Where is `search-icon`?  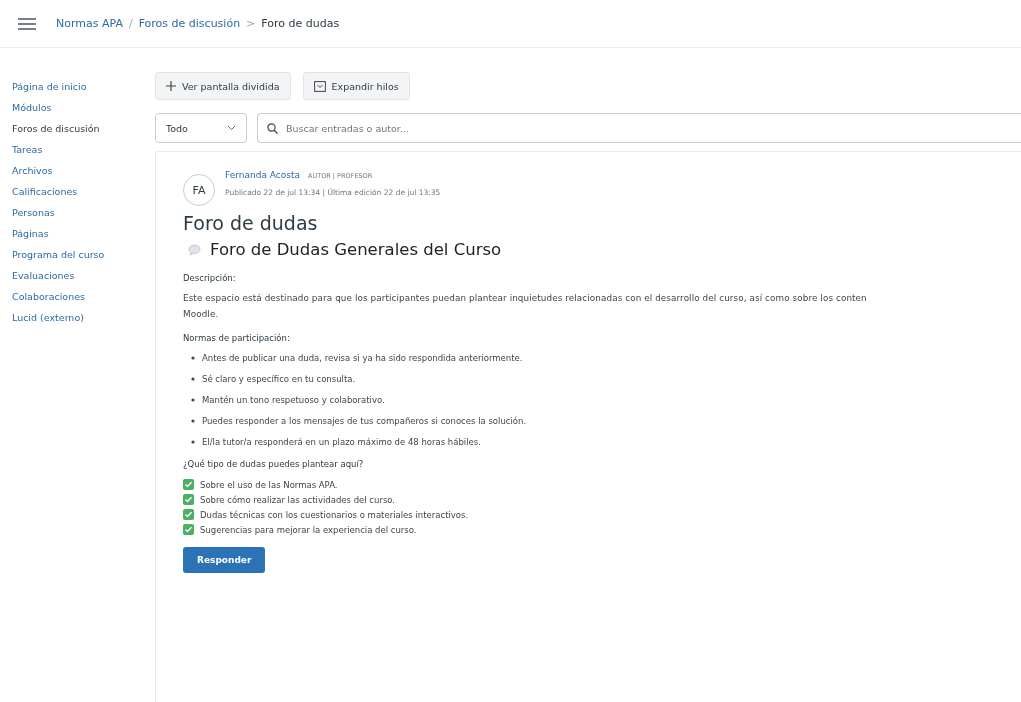
search-icon is located at coordinates (272, 128).